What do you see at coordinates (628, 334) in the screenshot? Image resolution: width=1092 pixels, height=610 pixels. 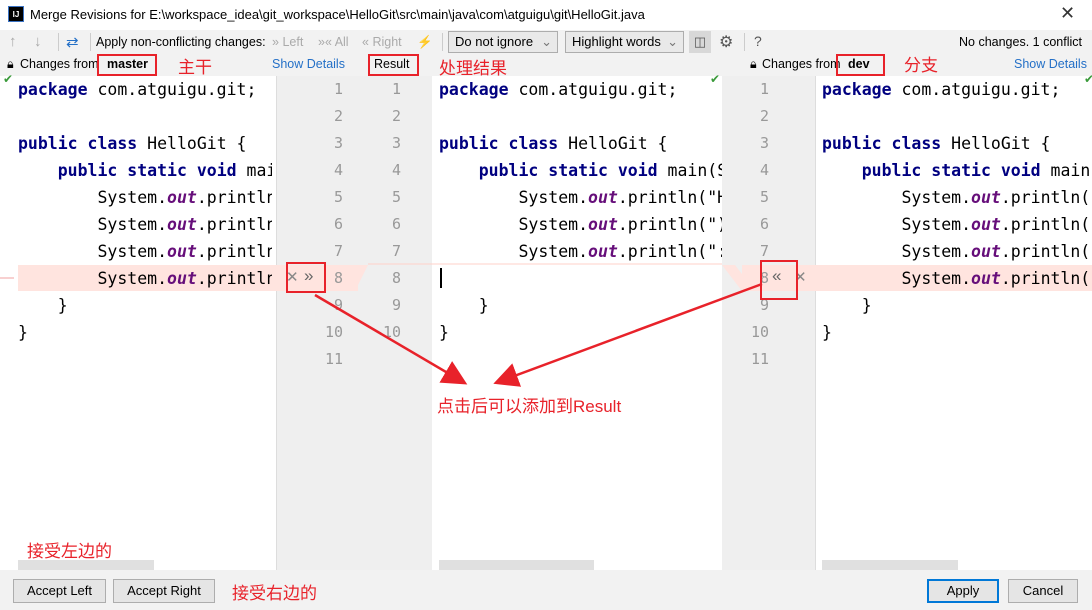 I see `annotation-arrow-right` at bounding box center [628, 334].